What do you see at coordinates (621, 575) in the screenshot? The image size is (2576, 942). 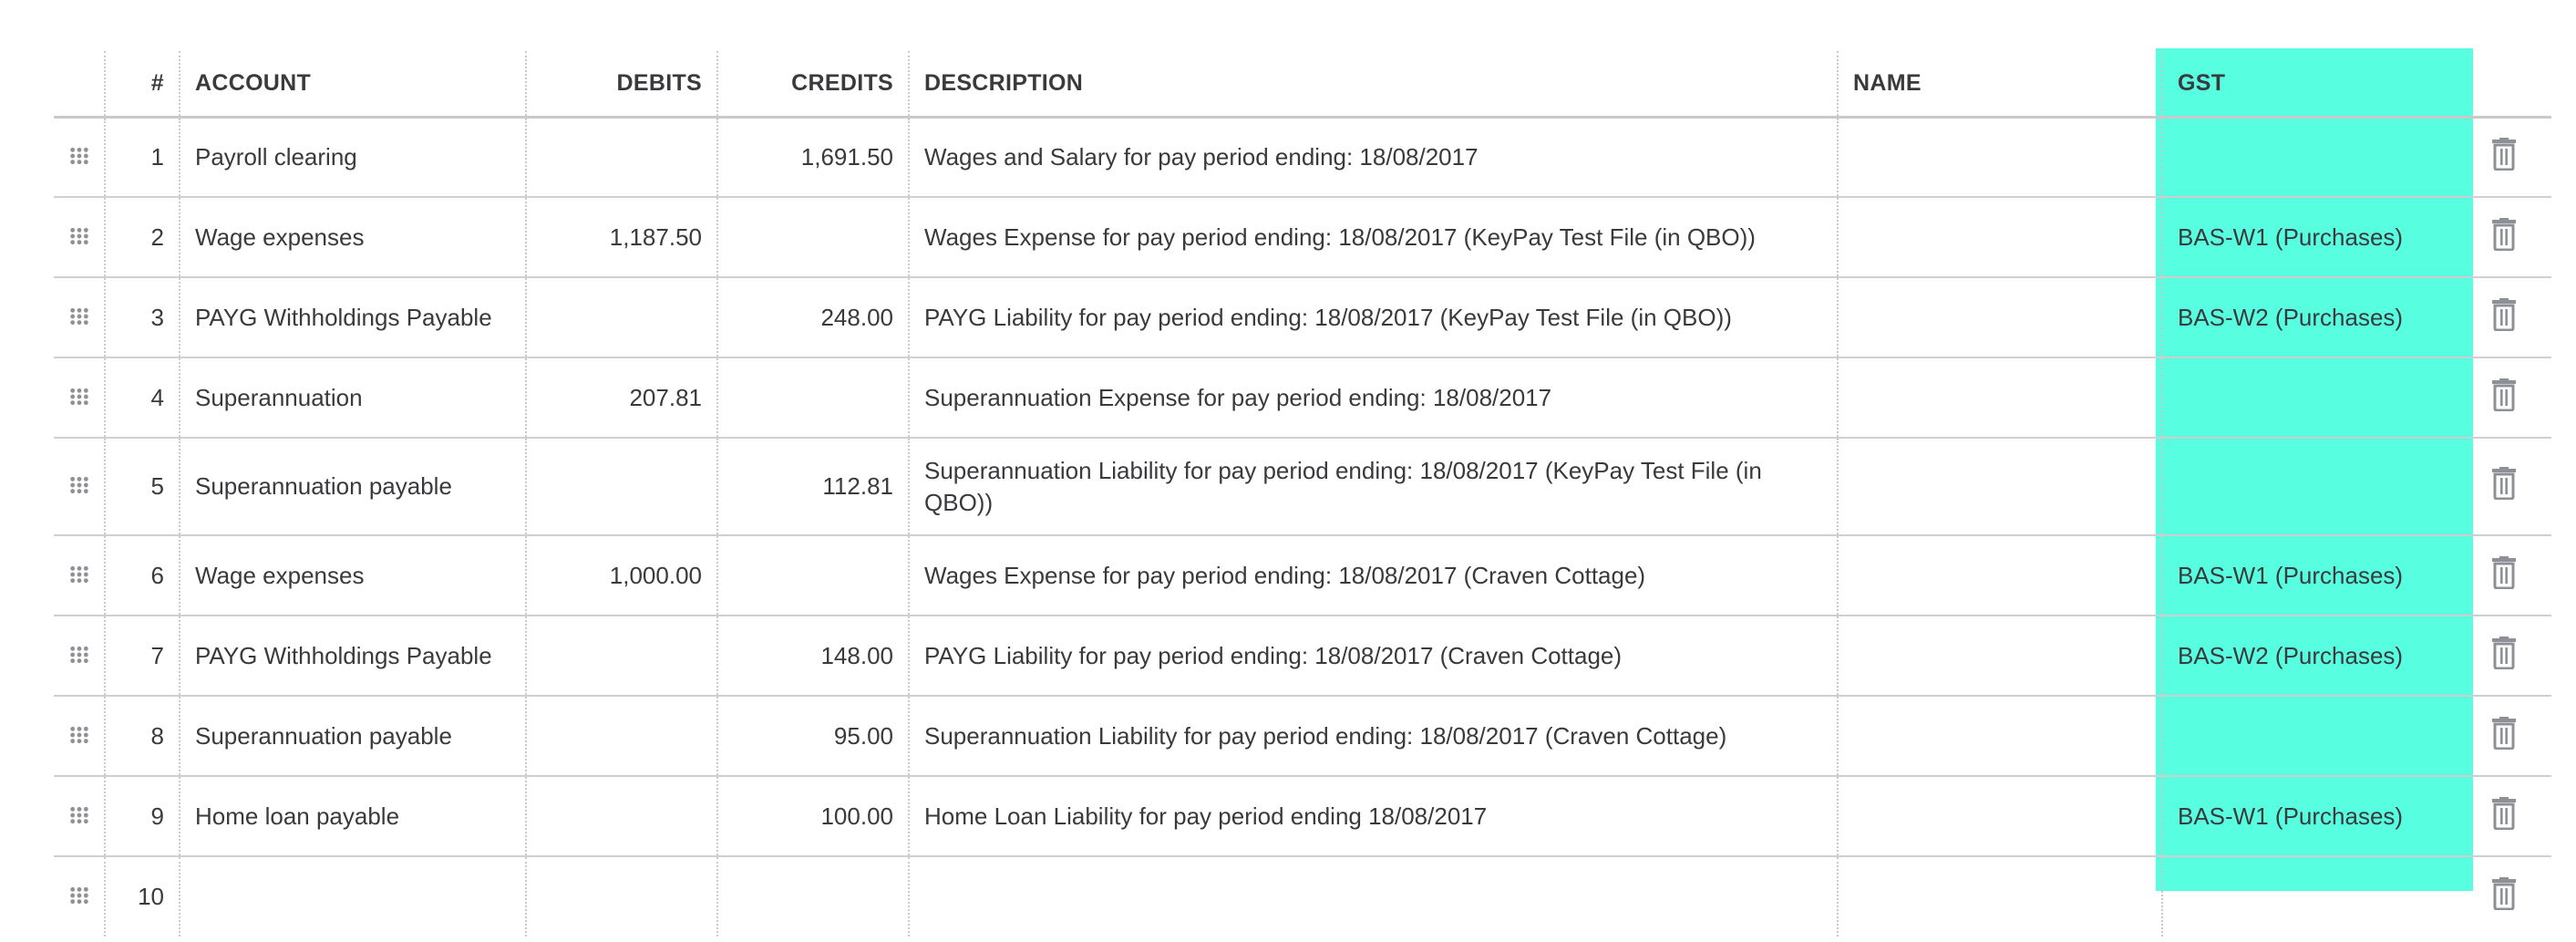 I see `debits-cell: 1,000.00` at bounding box center [621, 575].